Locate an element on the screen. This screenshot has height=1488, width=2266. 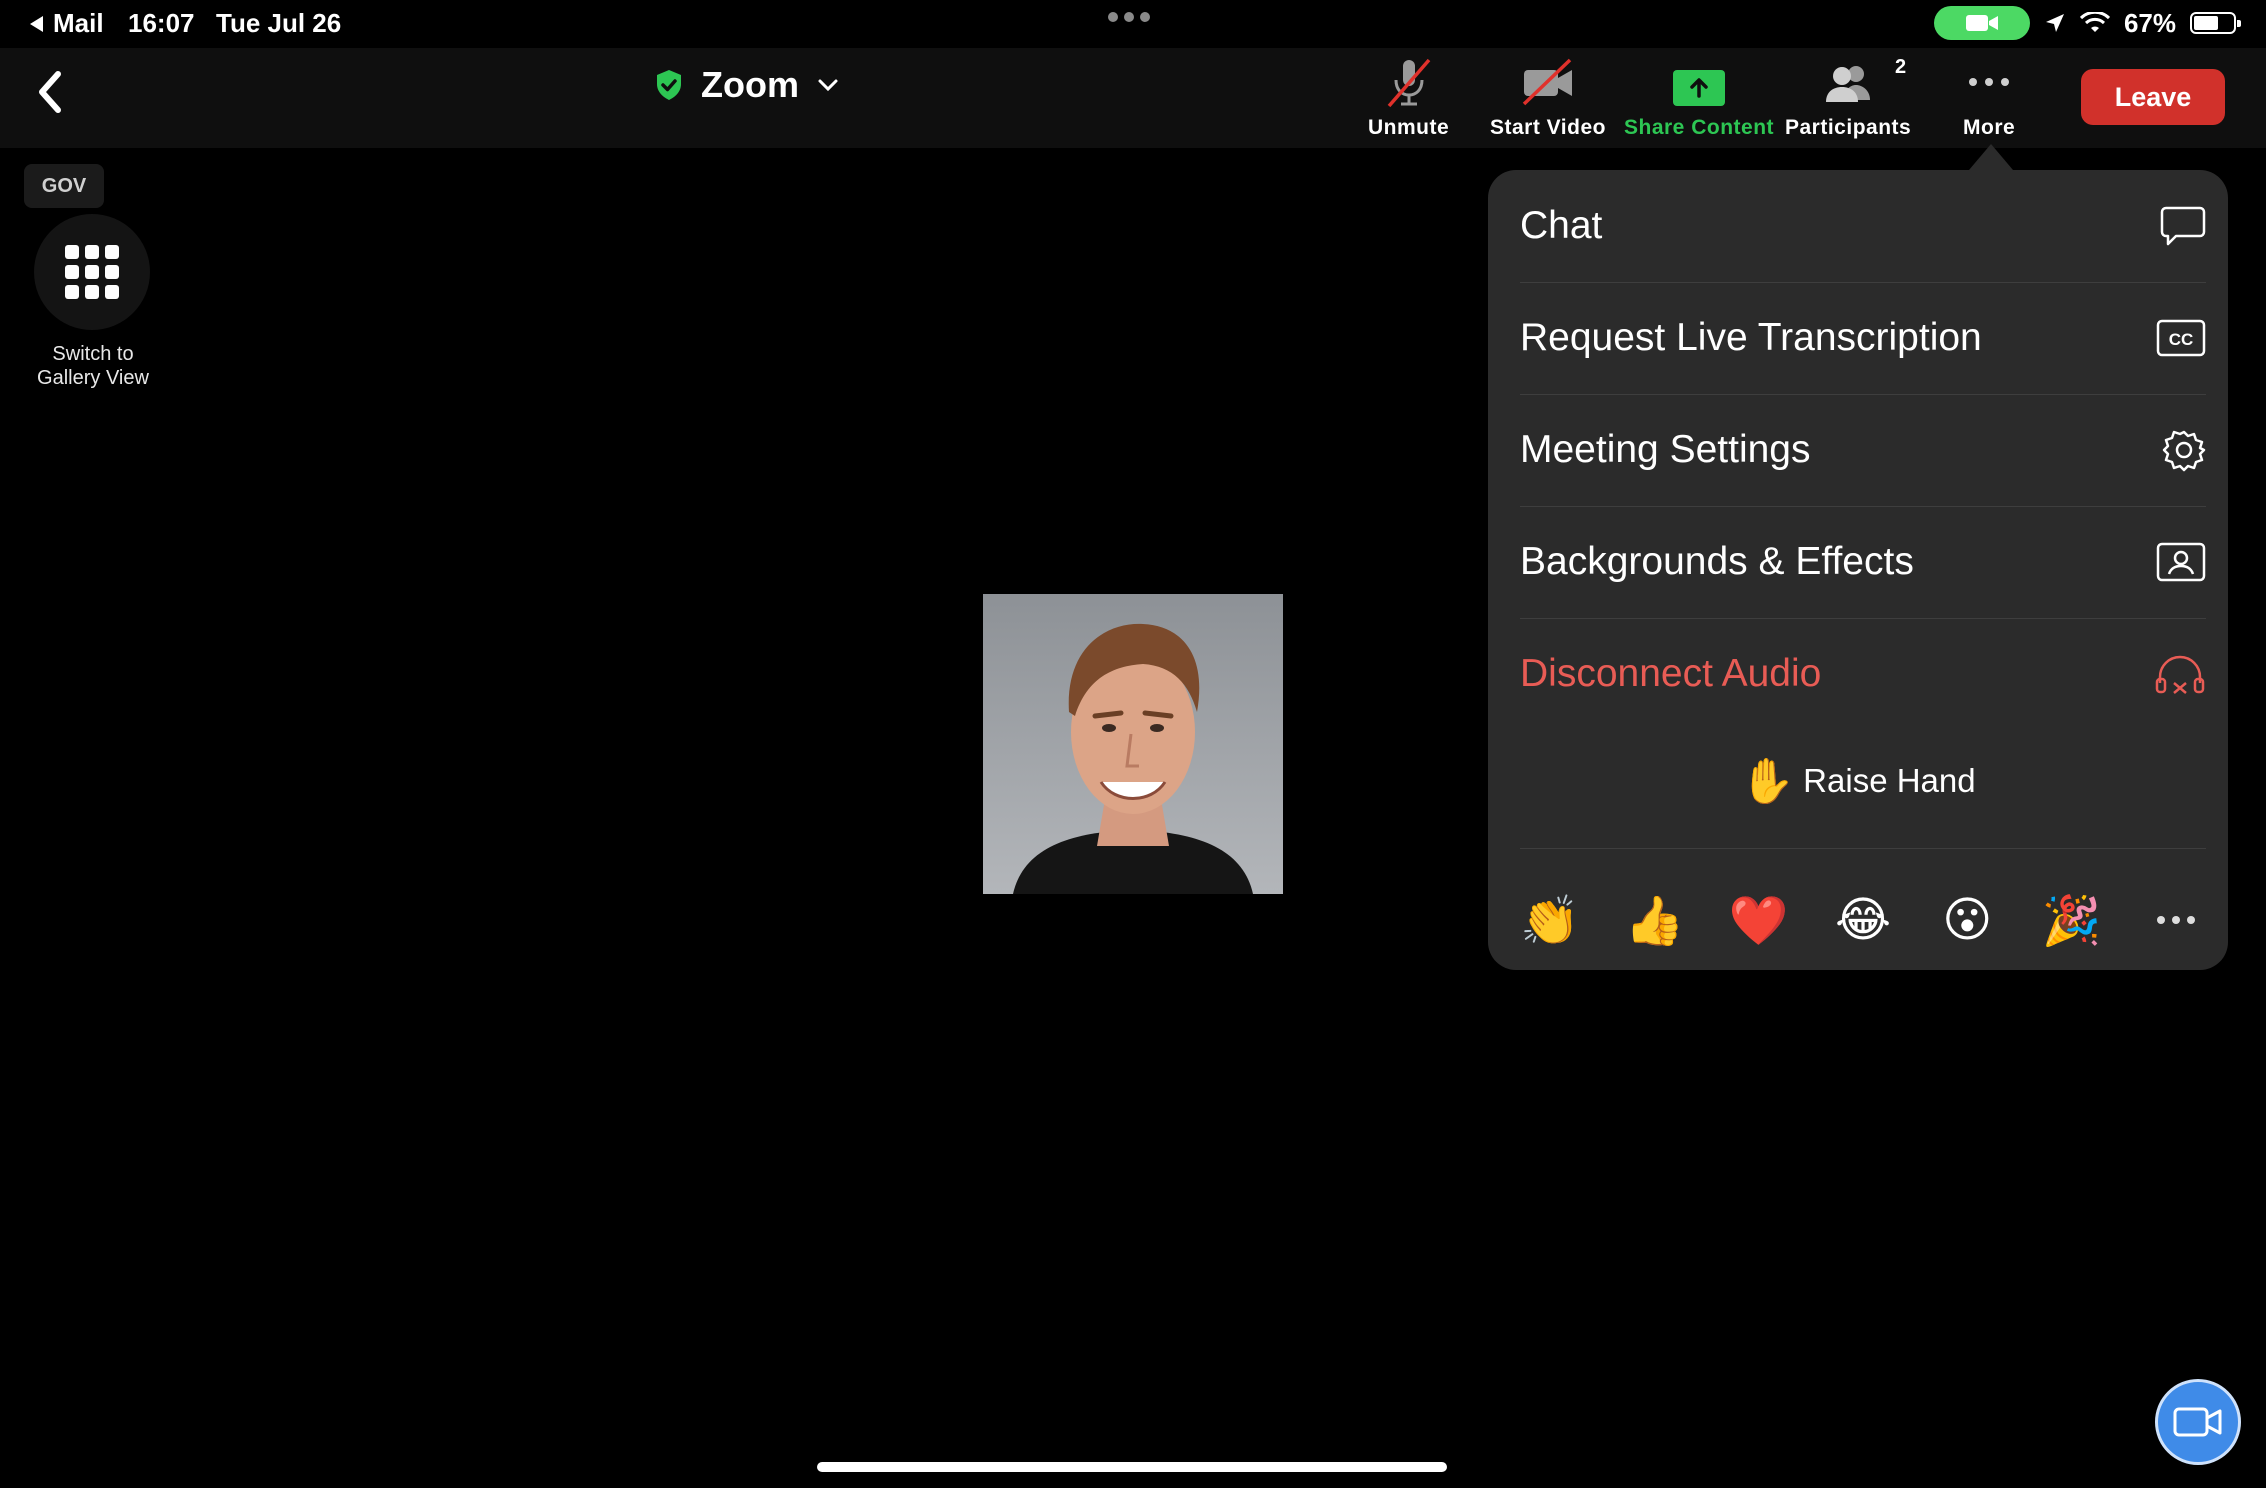
back-to-app-link: Mail is located at coordinates (67, 23).